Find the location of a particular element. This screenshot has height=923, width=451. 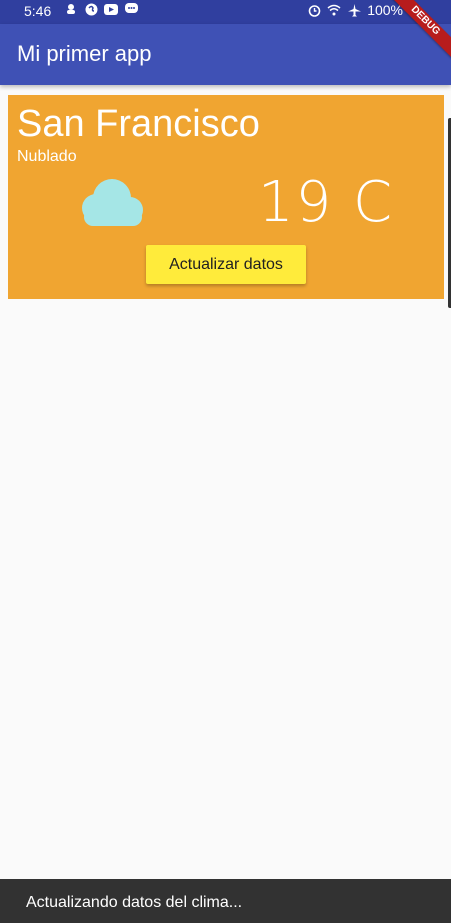

wifi-icon is located at coordinates (334, 10).